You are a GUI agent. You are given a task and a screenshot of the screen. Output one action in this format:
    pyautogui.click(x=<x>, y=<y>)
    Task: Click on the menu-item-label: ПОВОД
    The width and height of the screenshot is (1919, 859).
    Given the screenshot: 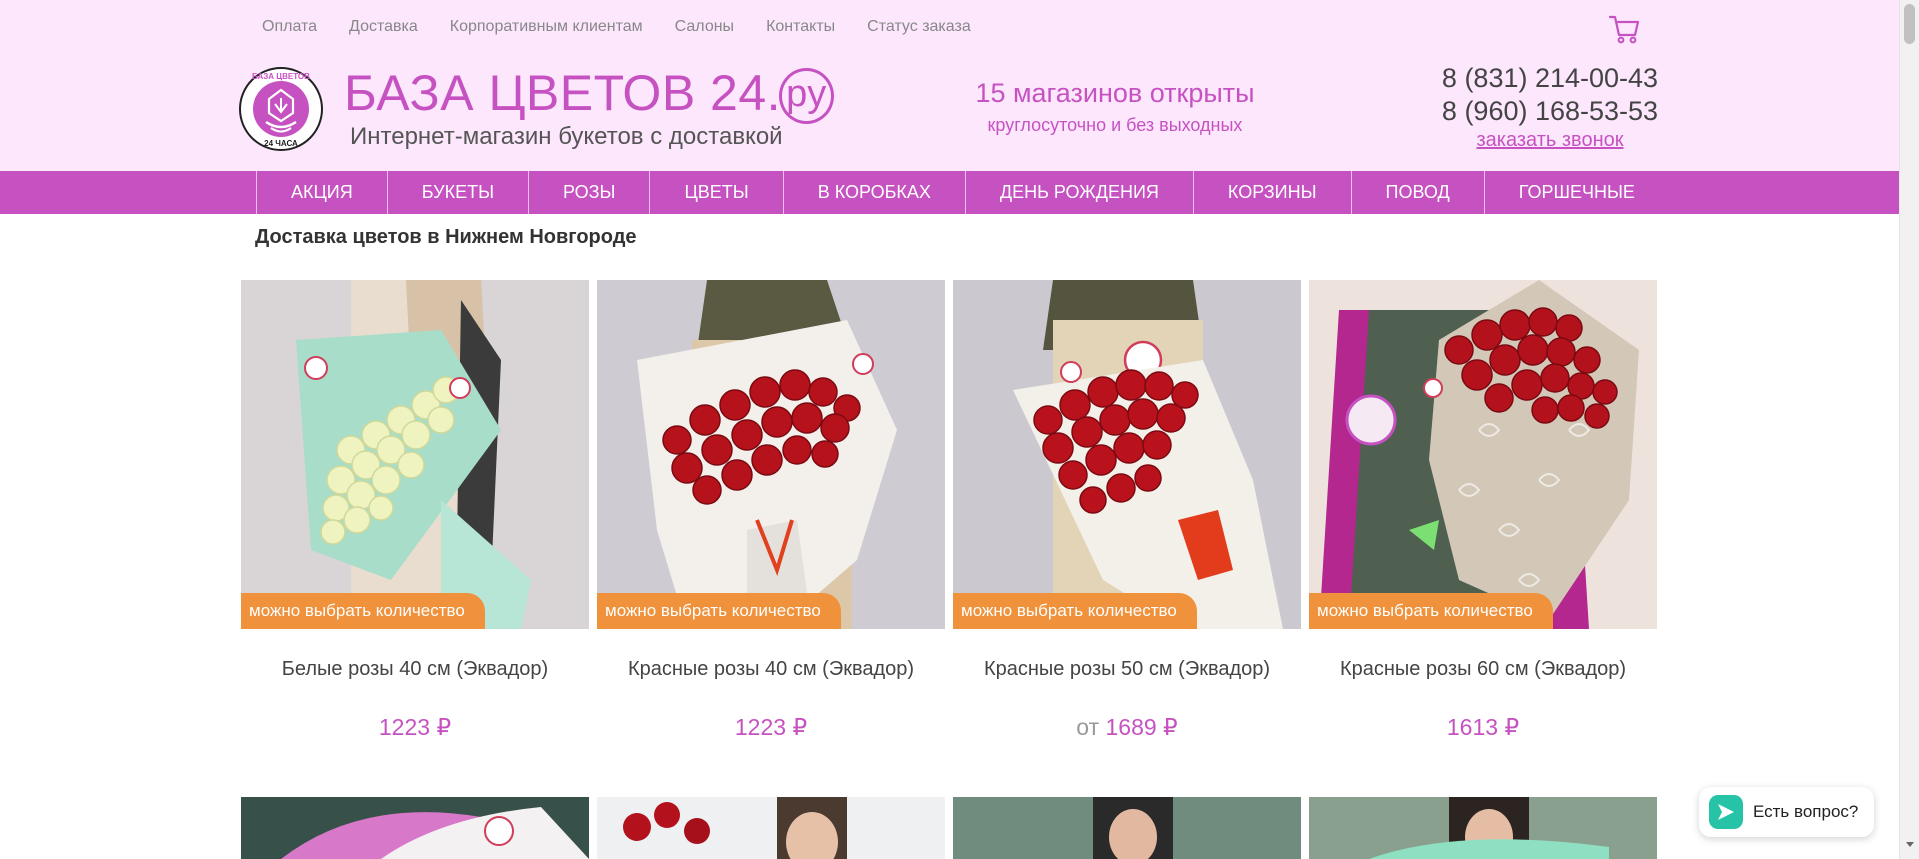 What is the action you would take?
    pyautogui.click(x=1417, y=192)
    